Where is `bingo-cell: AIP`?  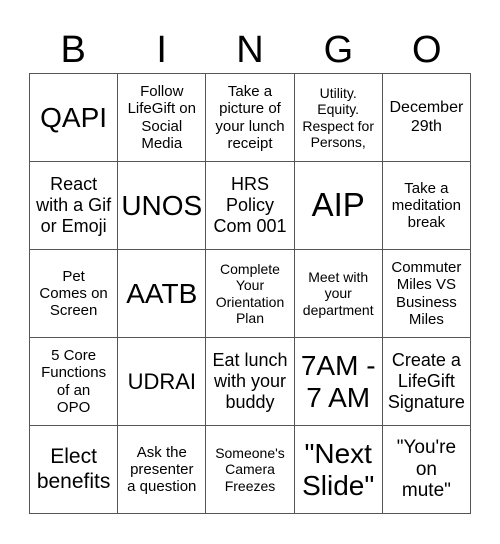 bingo-cell: AIP is located at coordinates (338, 206).